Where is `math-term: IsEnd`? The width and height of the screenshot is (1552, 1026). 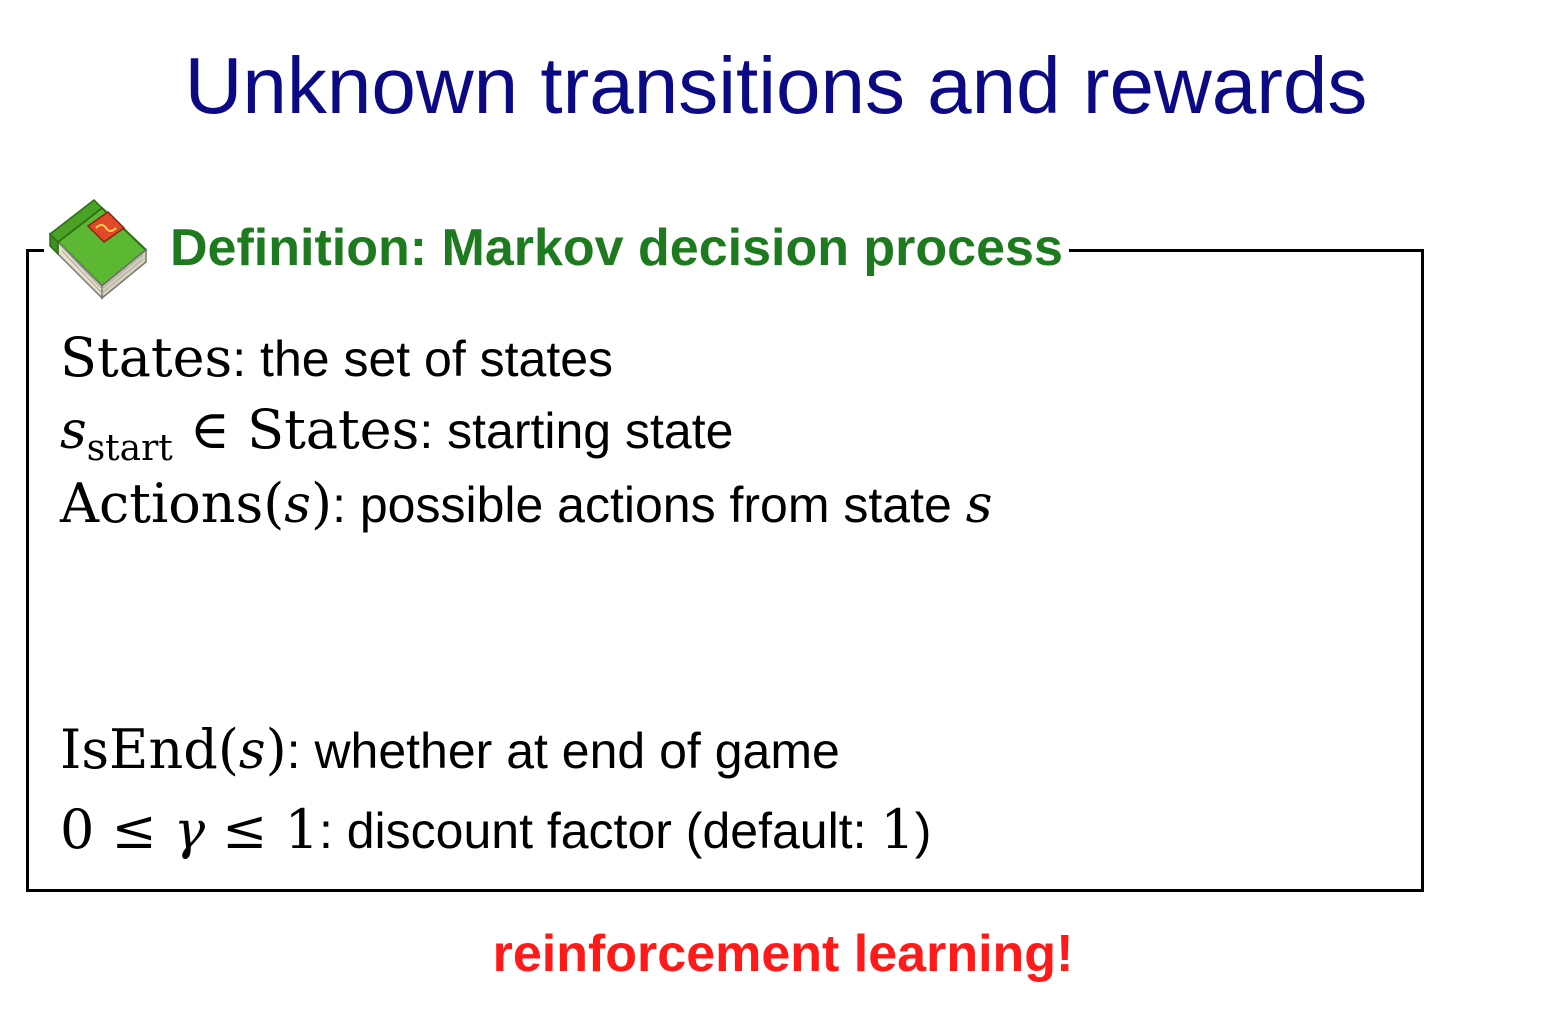 math-term: IsEnd is located at coordinates (139, 749).